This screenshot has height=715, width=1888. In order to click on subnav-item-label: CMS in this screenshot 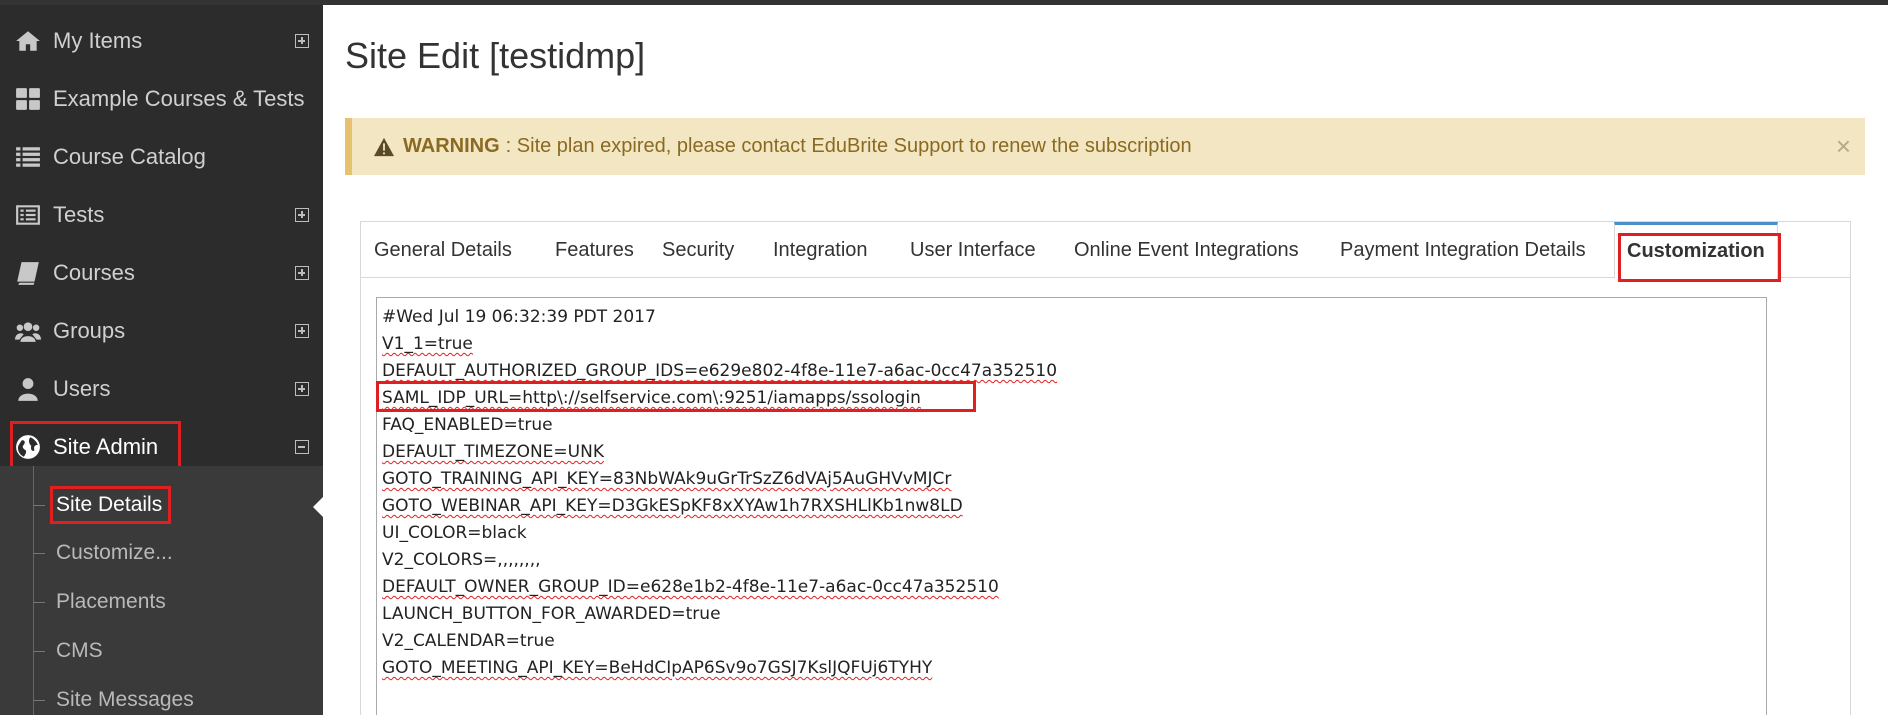, I will do `click(79, 650)`.